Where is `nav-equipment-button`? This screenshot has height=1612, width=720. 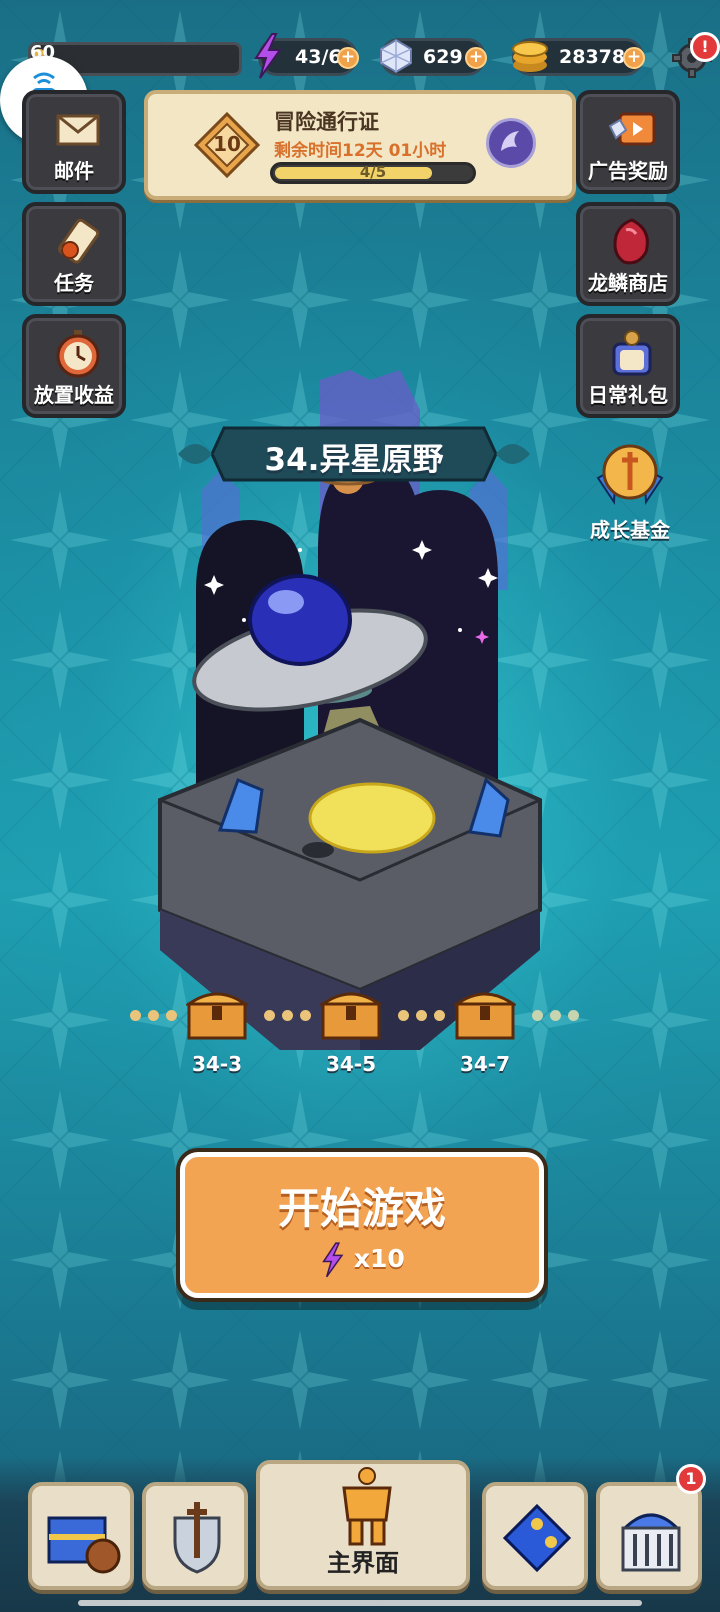
nav-equipment-button is located at coordinates (195, 1536).